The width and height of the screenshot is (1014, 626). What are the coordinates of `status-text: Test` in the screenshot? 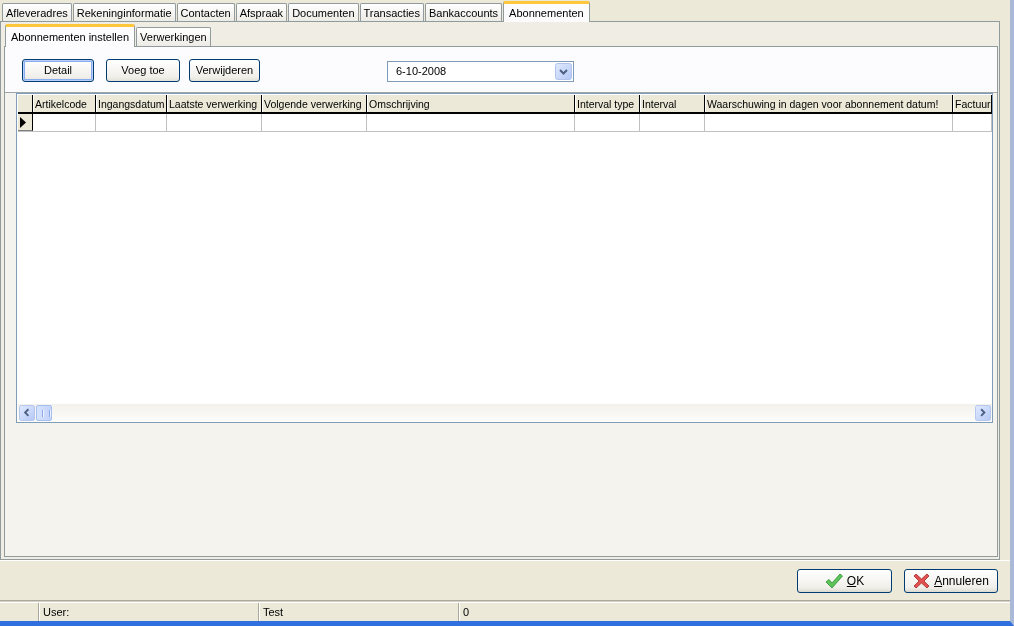 It's located at (273, 612).